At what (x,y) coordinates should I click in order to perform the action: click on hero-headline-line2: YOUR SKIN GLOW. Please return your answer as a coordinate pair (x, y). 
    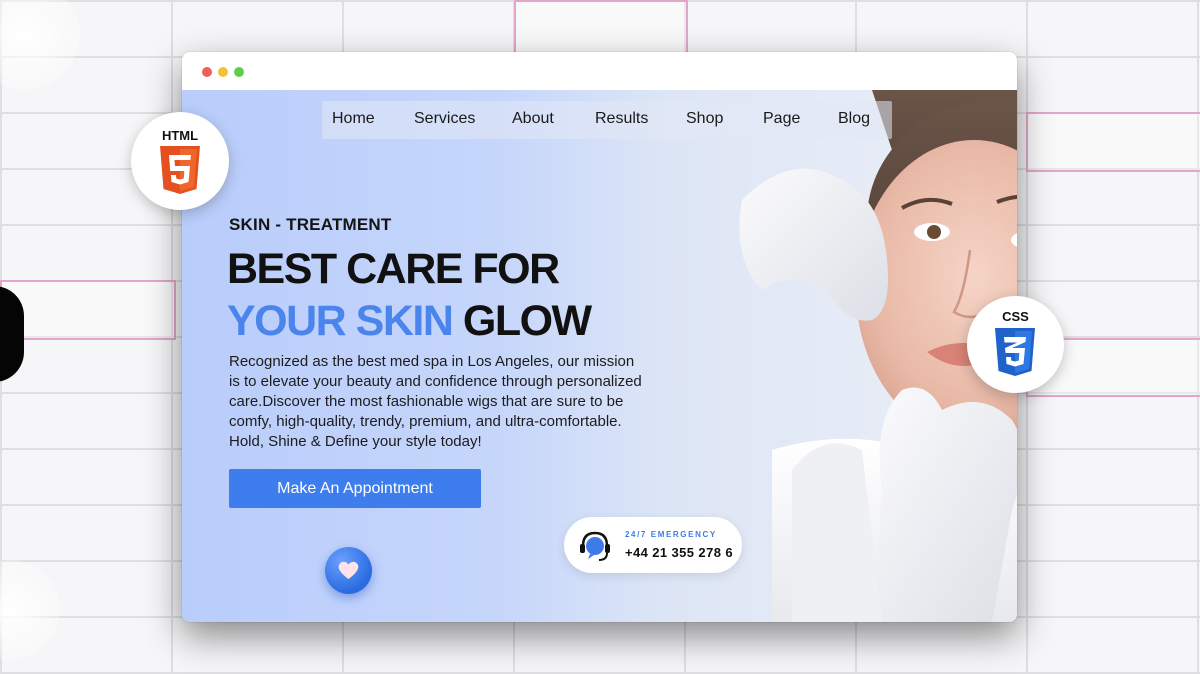
    Looking at the image, I should click on (409, 321).